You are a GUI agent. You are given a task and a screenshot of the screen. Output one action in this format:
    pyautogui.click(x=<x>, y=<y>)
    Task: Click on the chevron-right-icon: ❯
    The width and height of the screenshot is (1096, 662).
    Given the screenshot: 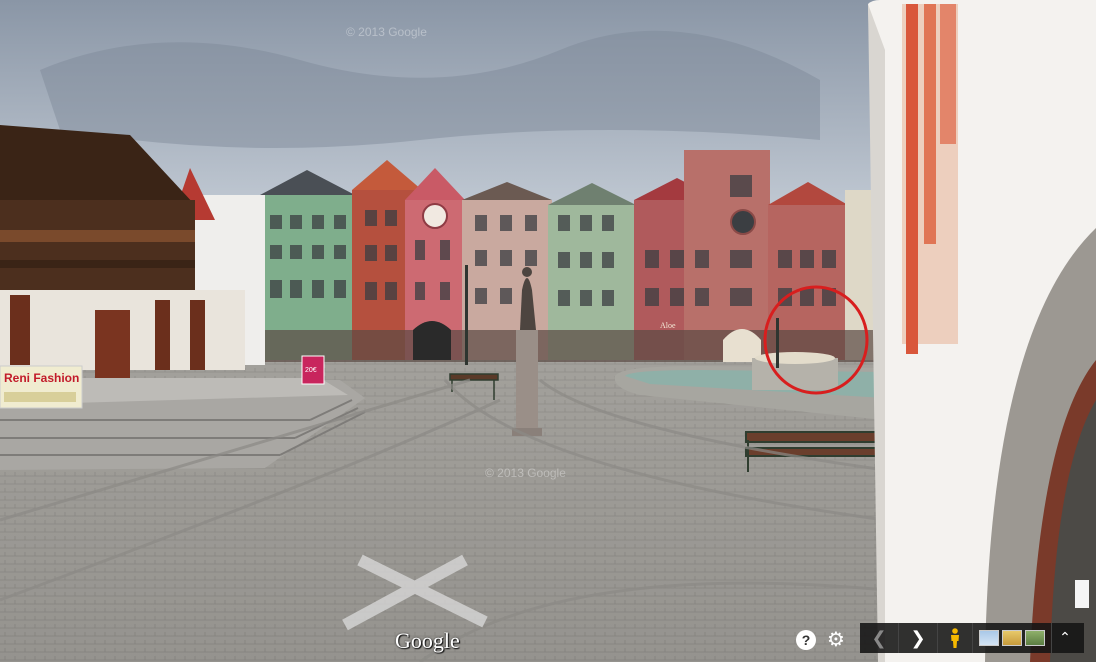 What is the action you would take?
    pyautogui.click(x=917, y=638)
    